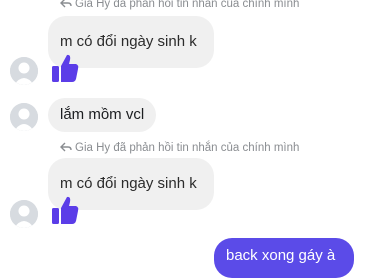 The height and width of the screenshot is (278, 374). I want to click on message-bubble: lắm mồm vcl, so click(102, 115).